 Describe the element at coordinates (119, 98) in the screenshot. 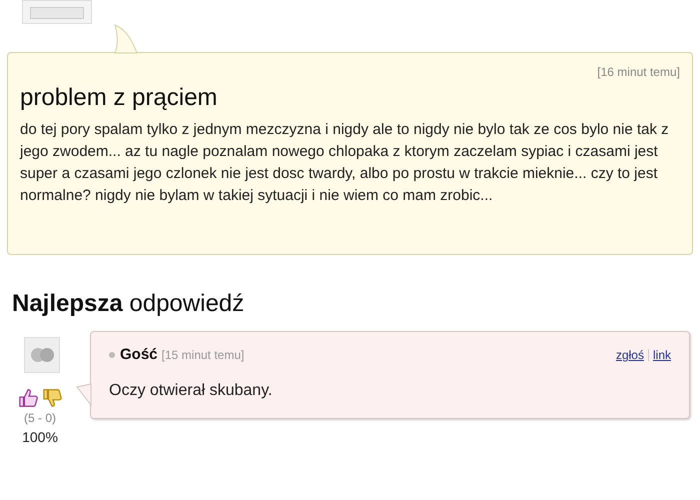

I see `question-title: problem z prąciem` at that location.